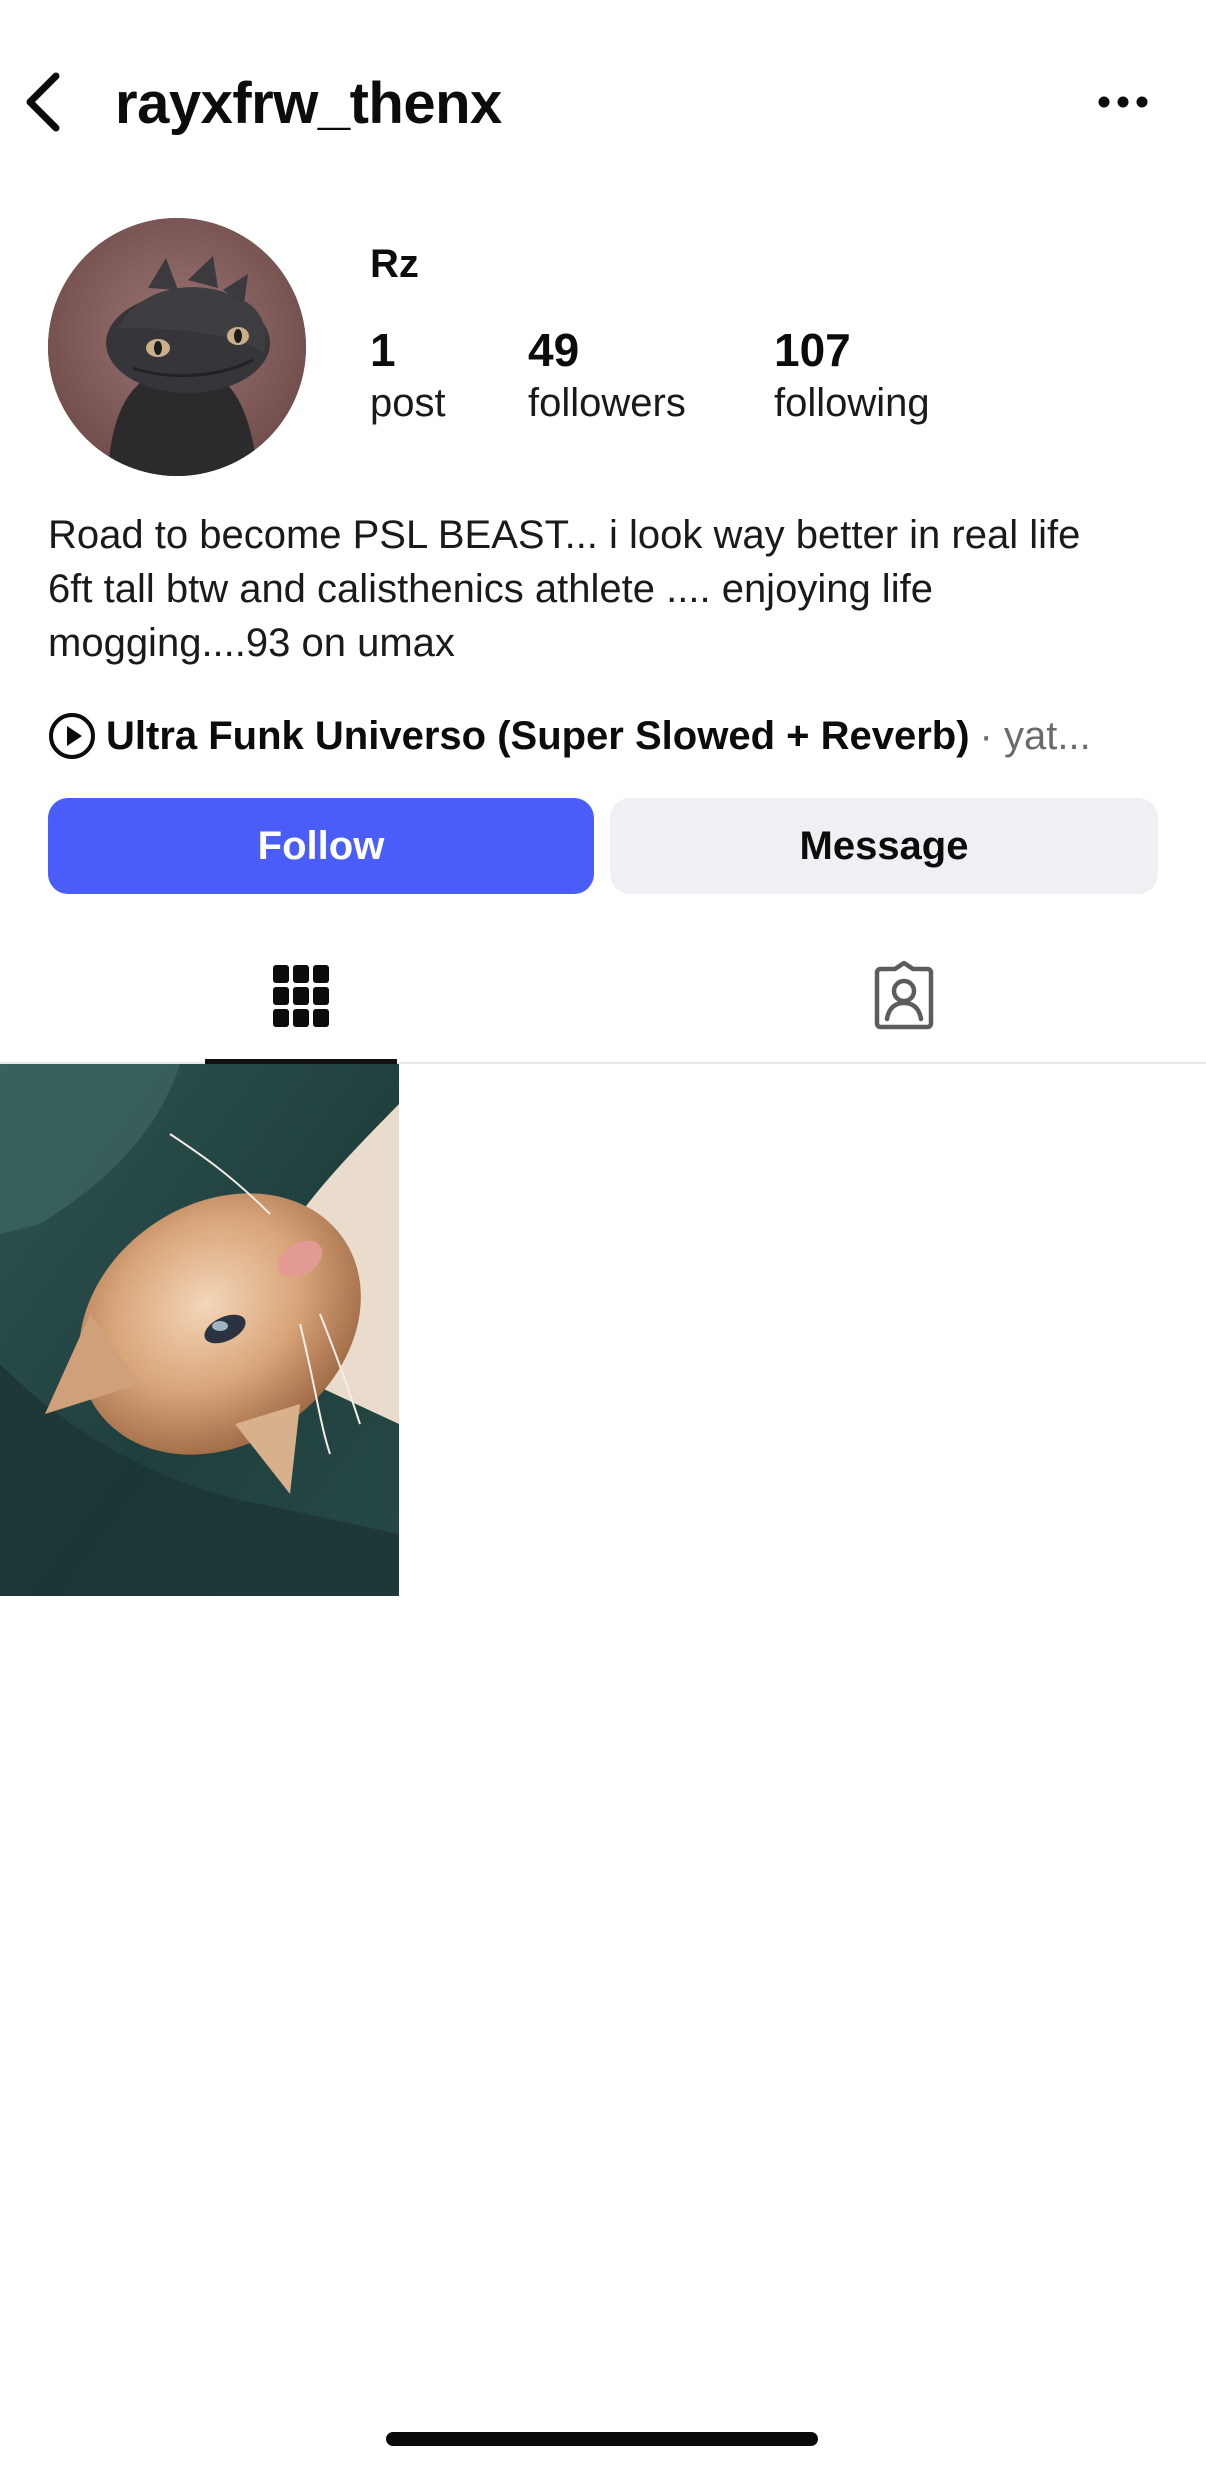  I want to click on stat-followers: 49 followers, so click(607, 375).